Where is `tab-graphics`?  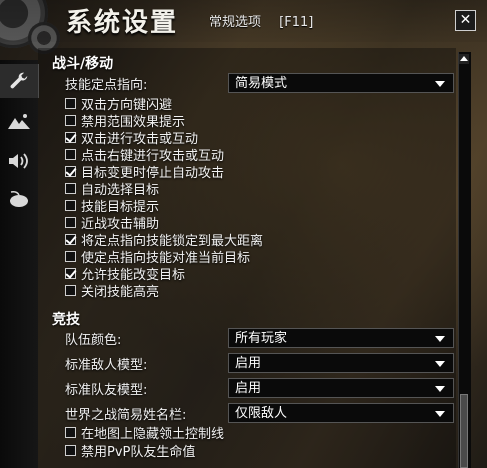
tab-graphics is located at coordinates (19, 121).